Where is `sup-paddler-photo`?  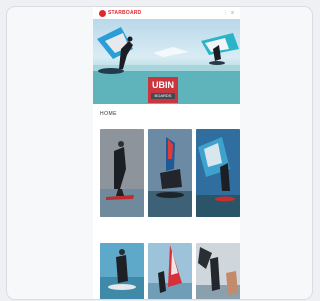
sup-paddler-photo is located at coordinates (122, 271).